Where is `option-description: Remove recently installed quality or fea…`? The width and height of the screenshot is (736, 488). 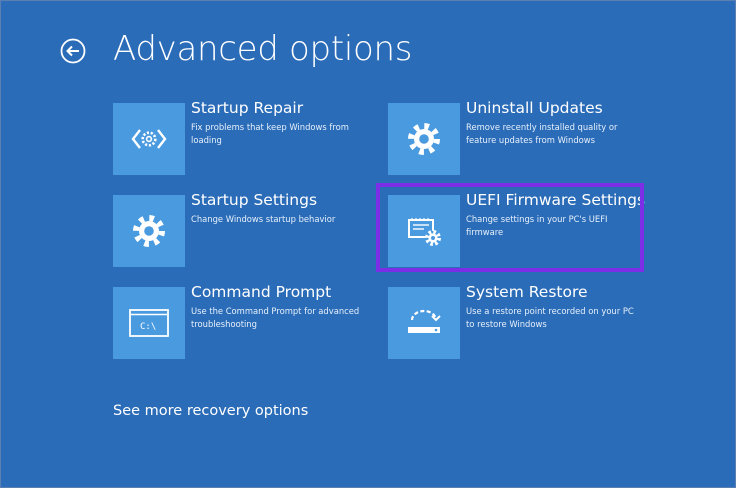
option-description: Remove recently installed quality or fea… is located at coordinates (542, 133).